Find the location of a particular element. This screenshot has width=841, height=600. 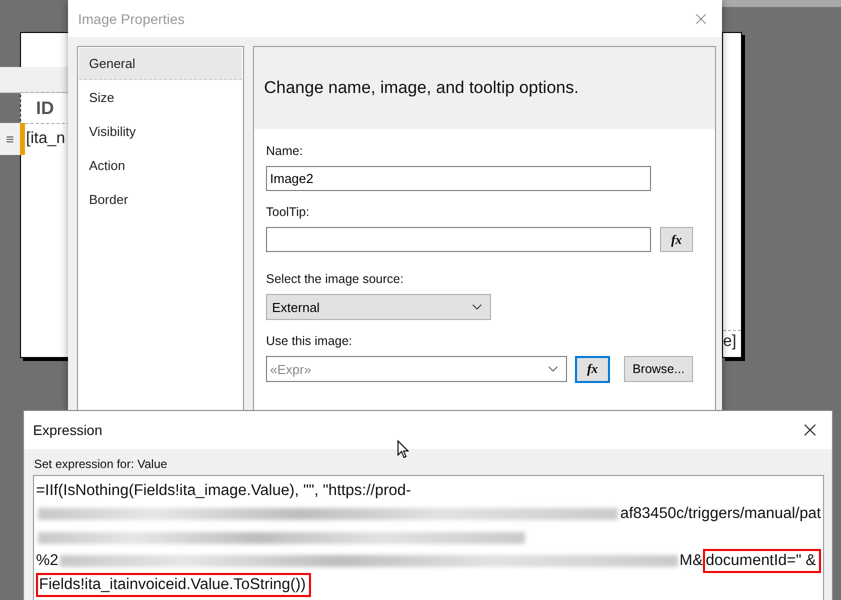

page-list-item: Size is located at coordinates (160, 98).